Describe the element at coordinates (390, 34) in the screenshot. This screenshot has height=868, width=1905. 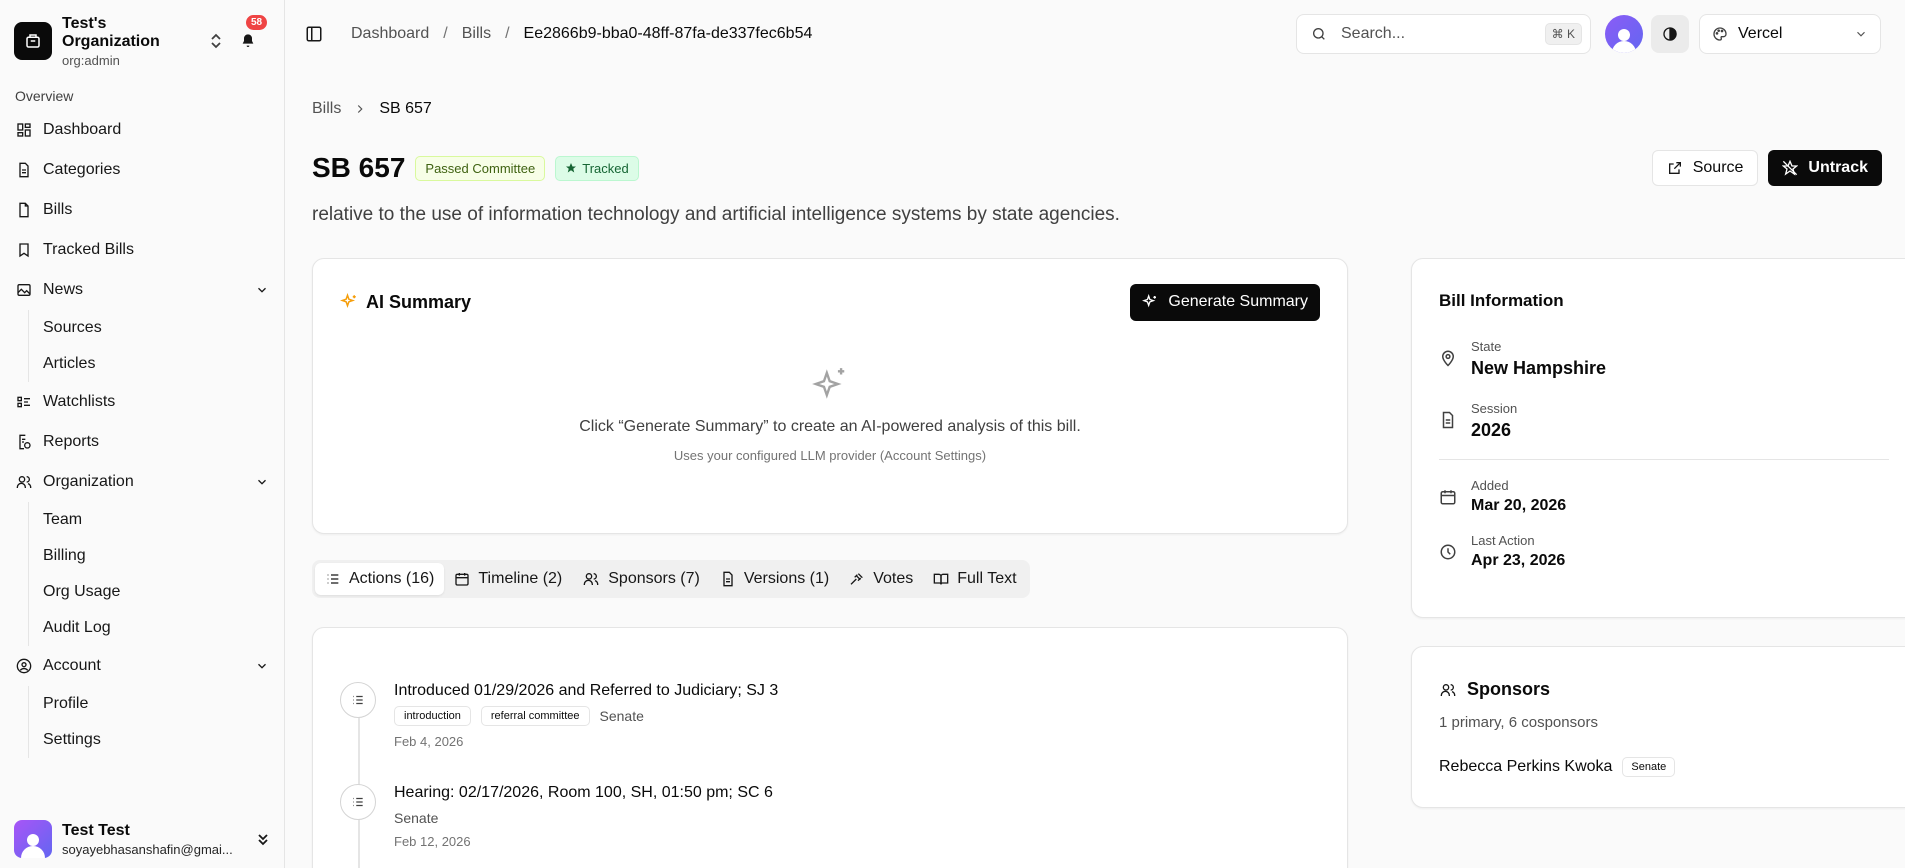
I see `breadcrumb-dashboard: Dashboard` at that location.